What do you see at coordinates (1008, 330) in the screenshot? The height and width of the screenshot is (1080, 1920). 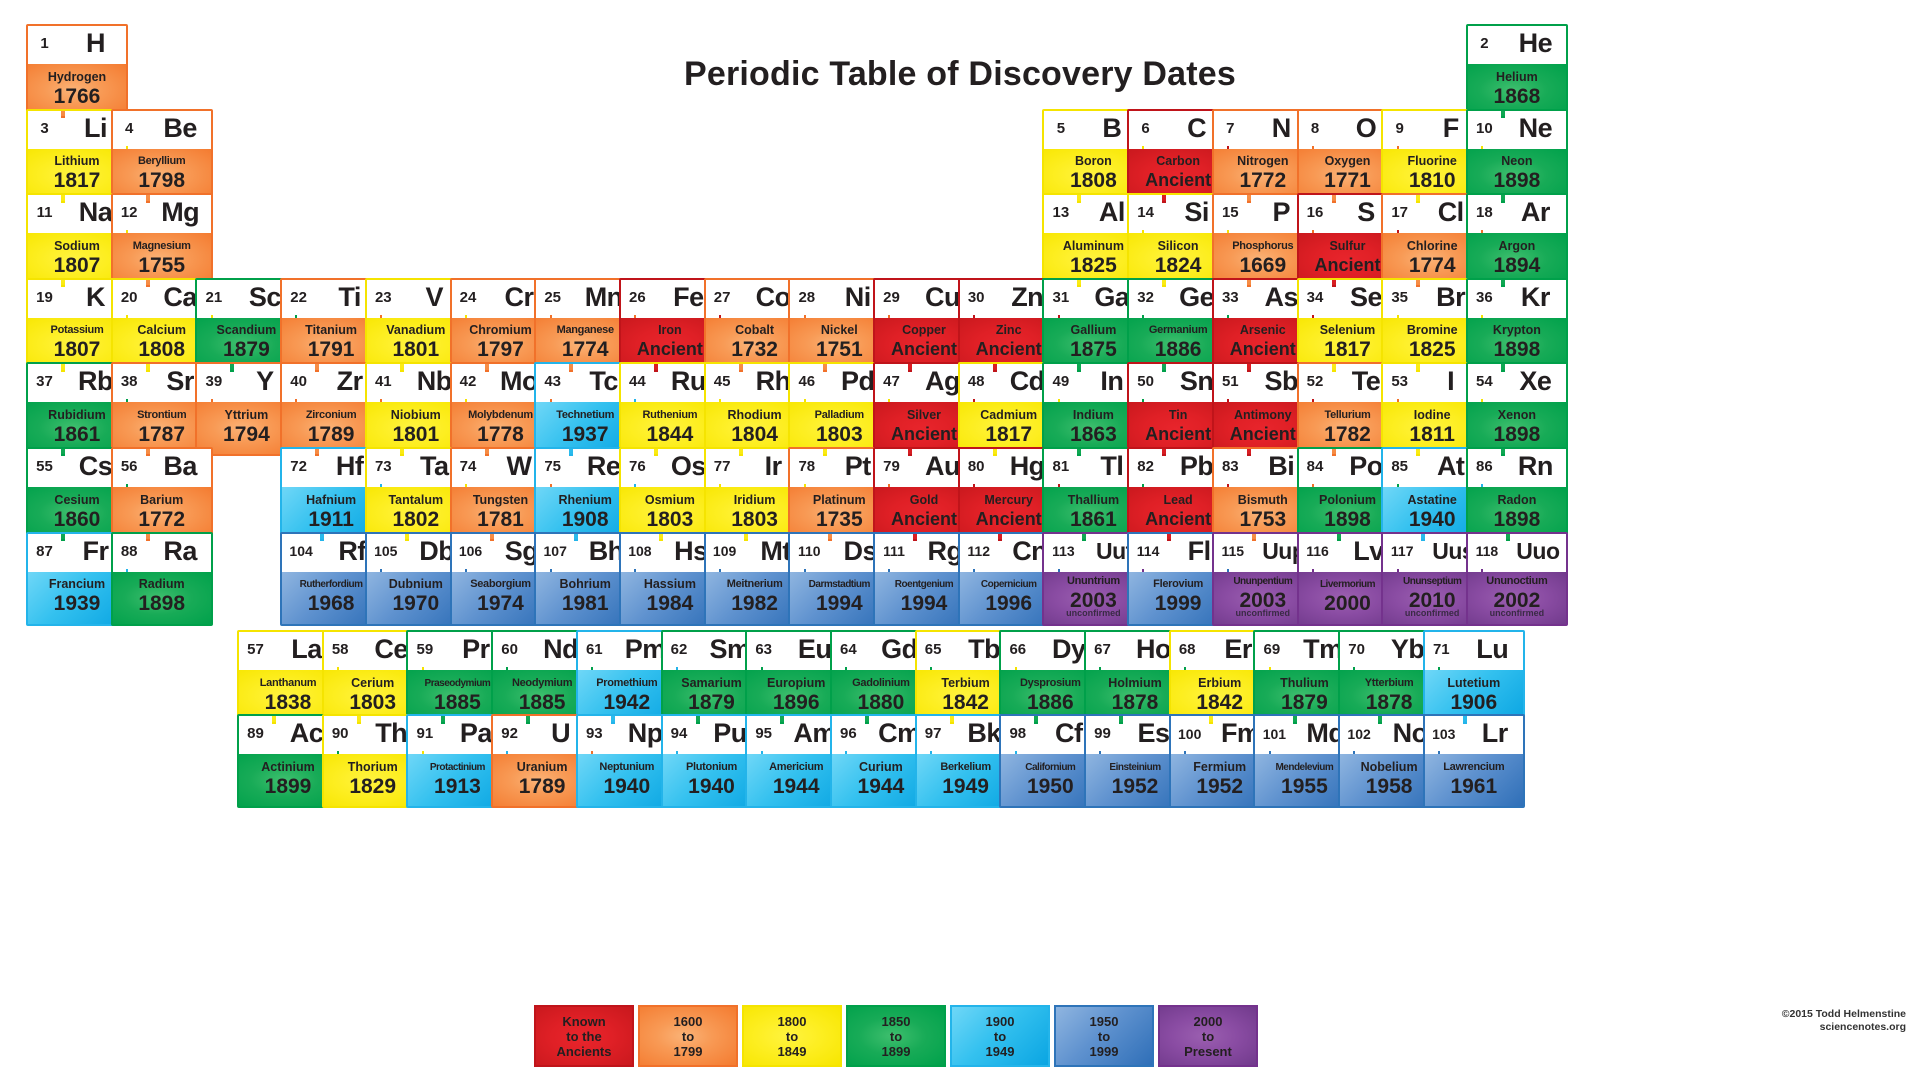 I see `element-name: Zinc` at bounding box center [1008, 330].